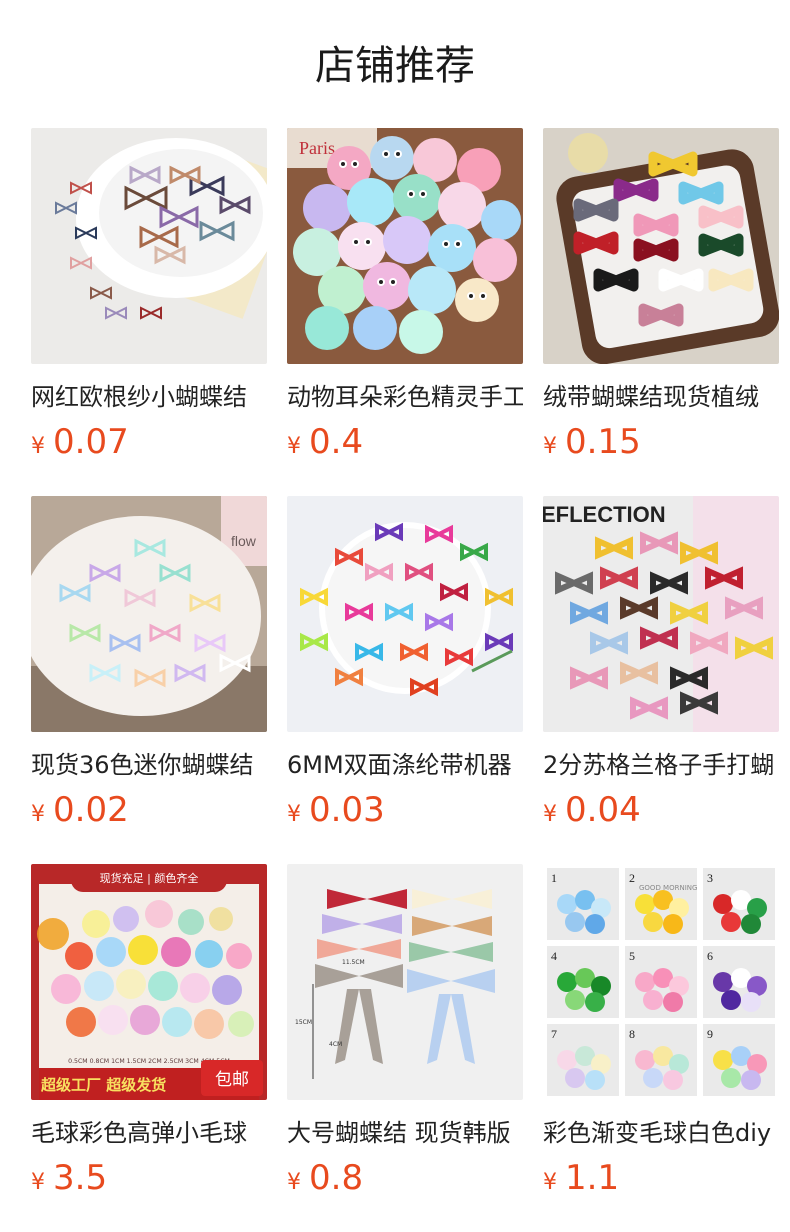  What do you see at coordinates (405, 813) in the screenshot?
I see `product-price: ¥0.03` at bounding box center [405, 813].